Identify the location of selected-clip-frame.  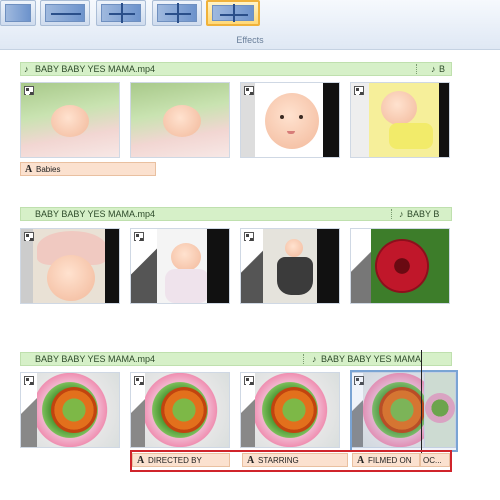
(404, 411).